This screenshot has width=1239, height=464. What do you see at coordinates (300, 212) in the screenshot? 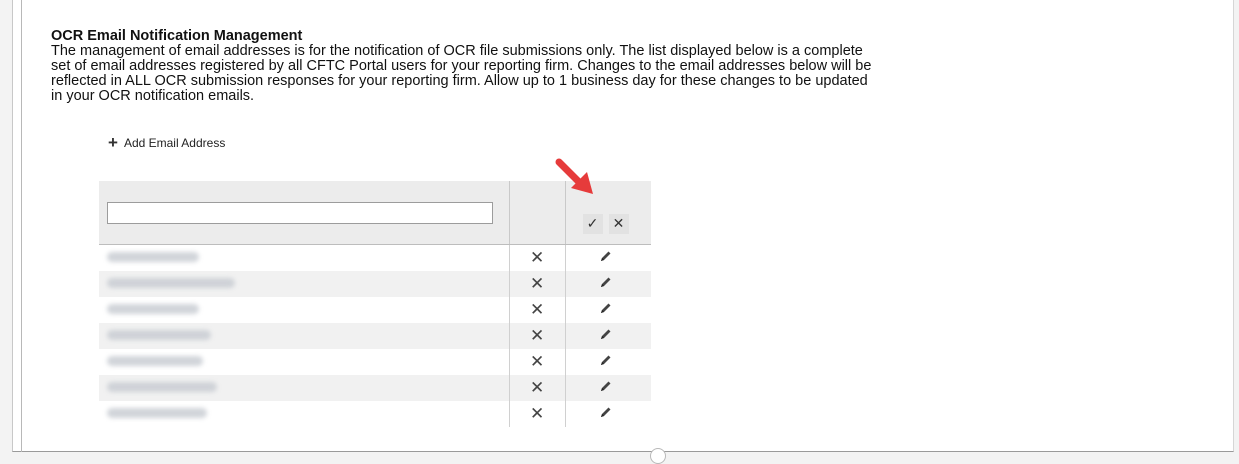
I see `email-input` at bounding box center [300, 212].